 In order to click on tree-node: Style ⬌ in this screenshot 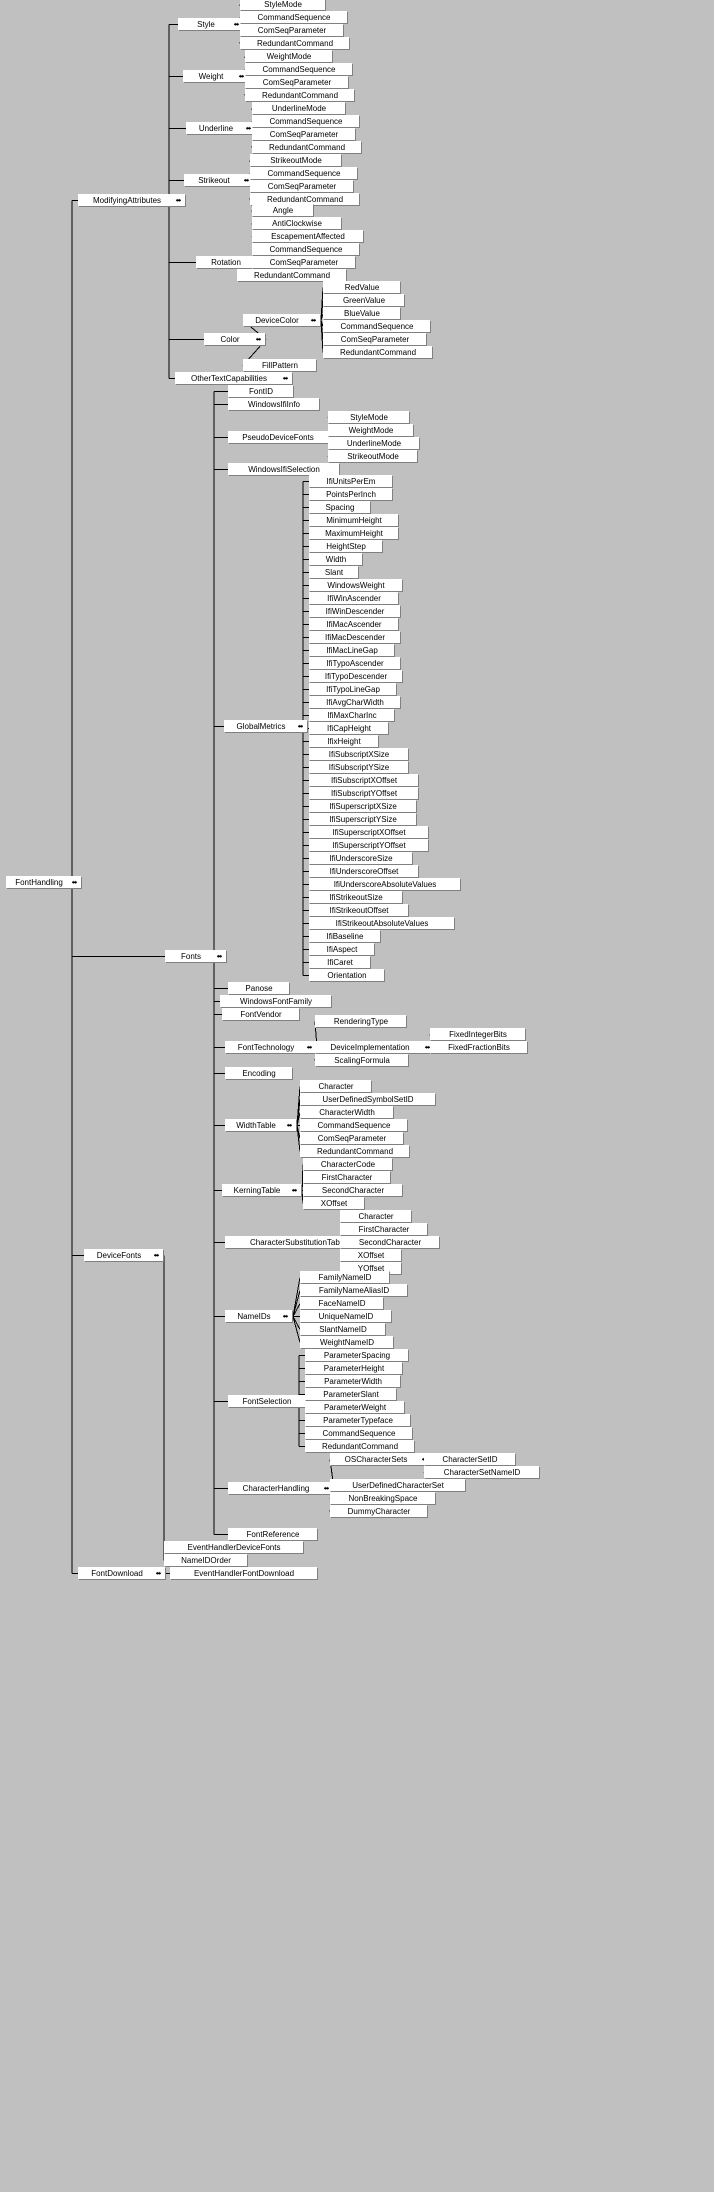, I will do `click(211, 24)`.